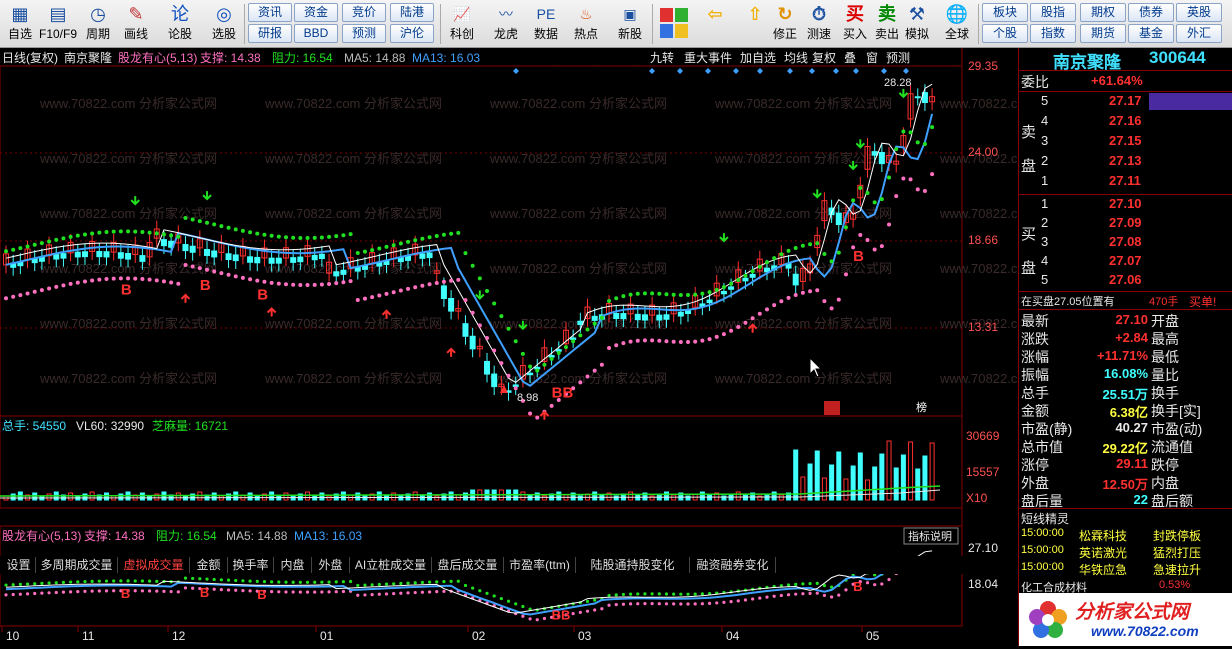 Image resolution: width=1232 pixels, height=649 pixels. I want to click on hot-icon: ♨, so click(586, 14).